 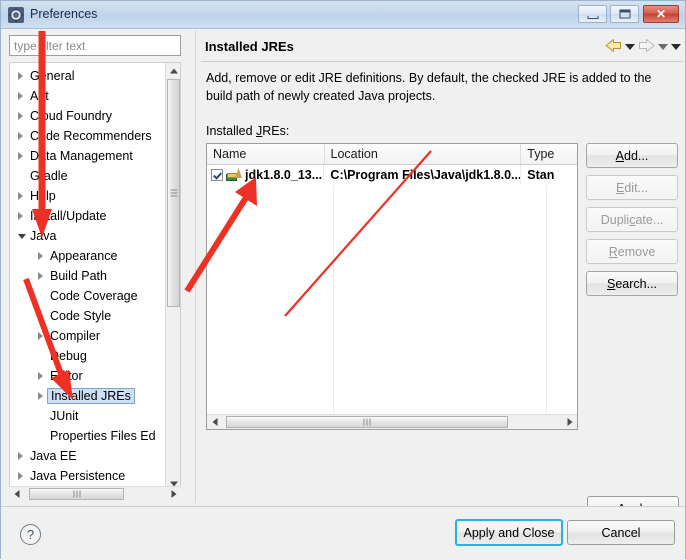 I want to click on tree-item-gradle: Gradle, so click(x=89, y=176).